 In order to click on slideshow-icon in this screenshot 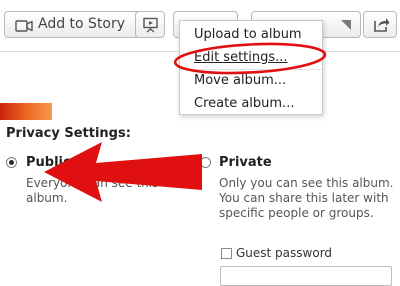, I will do `click(150, 27)`.